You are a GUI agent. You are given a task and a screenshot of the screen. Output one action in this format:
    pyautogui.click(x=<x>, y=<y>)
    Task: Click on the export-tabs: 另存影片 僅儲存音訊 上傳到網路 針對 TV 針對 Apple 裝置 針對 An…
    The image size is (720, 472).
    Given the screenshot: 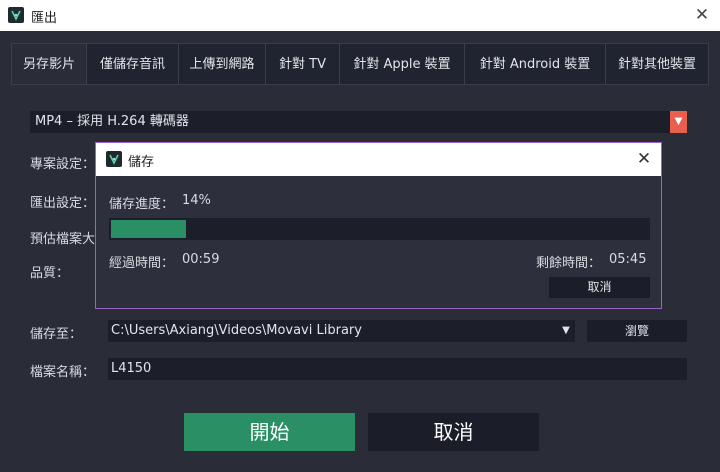 What is the action you would take?
    pyautogui.click(x=360, y=64)
    